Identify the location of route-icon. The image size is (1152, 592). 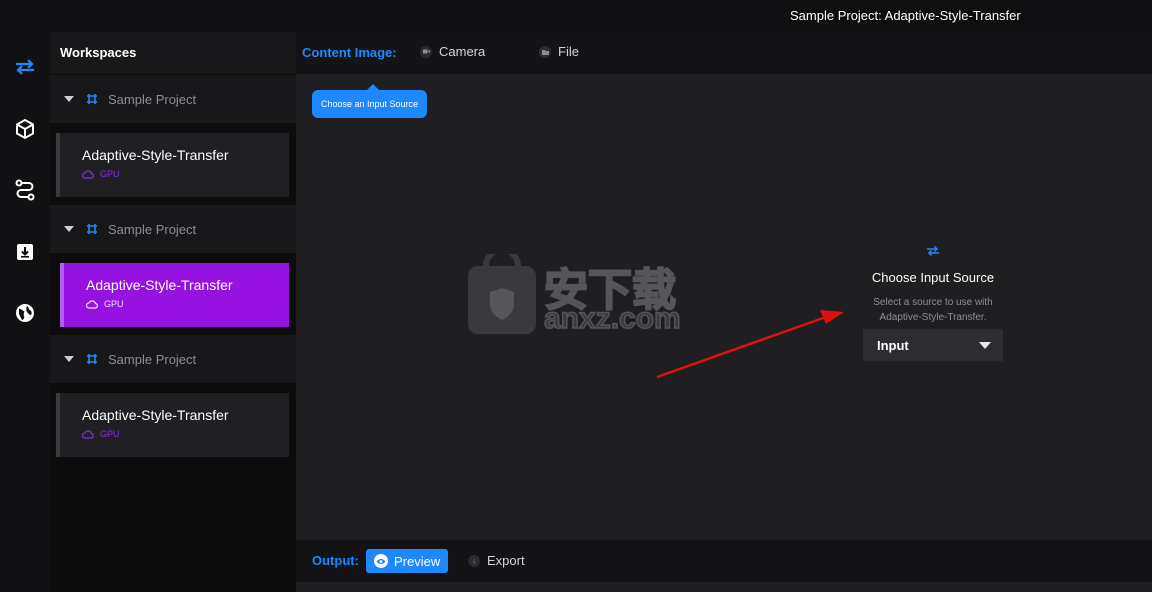
(25, 192).